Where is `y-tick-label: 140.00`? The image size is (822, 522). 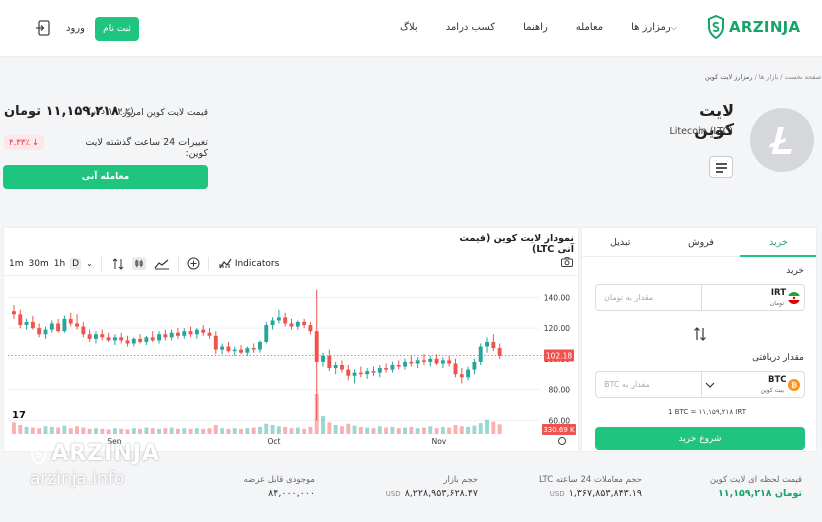 y-tick-label: 140.00 is located at coordinates (557, 297).